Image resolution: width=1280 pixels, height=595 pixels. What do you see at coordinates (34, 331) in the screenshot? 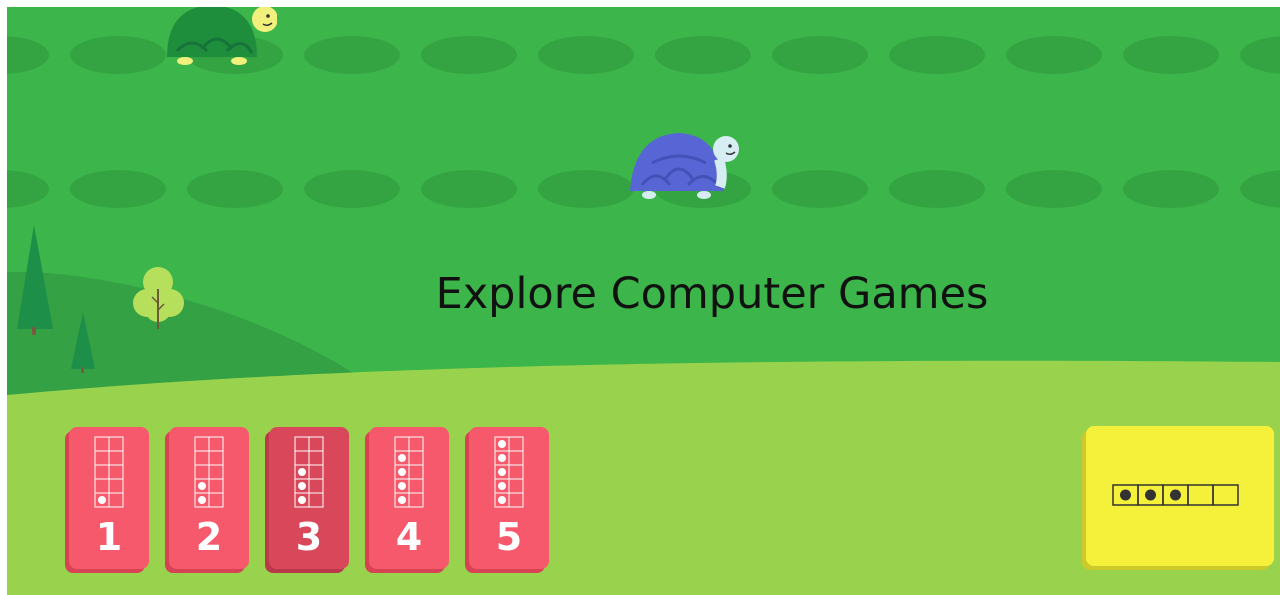
I see `pine-tree-large-trunk` at bounding box center [34, 331].